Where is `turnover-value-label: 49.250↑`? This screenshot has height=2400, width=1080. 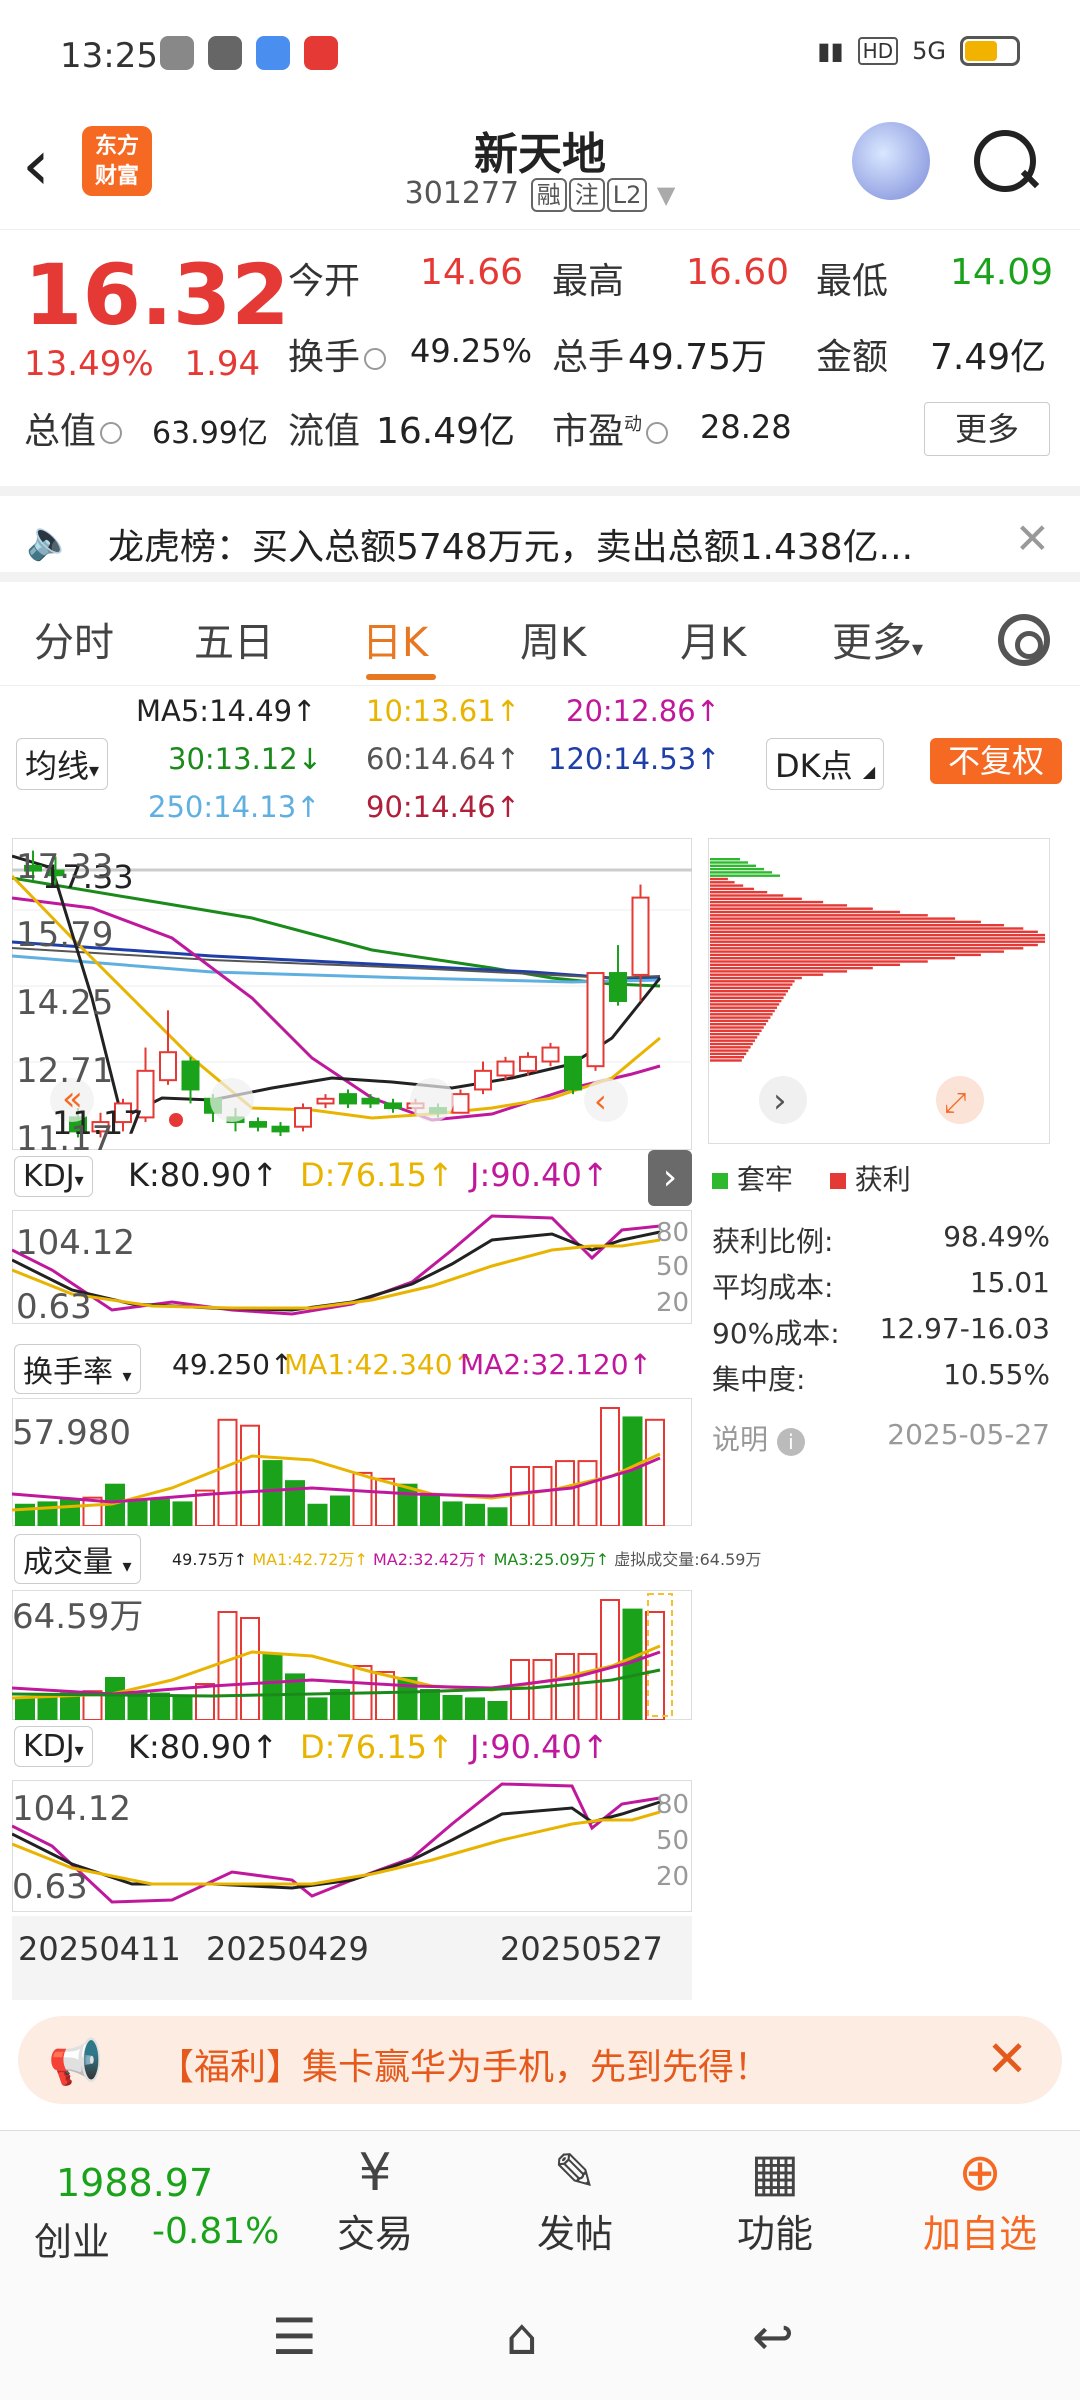 turnover-value-label: 49.250↑ is located at coordinates (233, 1364).